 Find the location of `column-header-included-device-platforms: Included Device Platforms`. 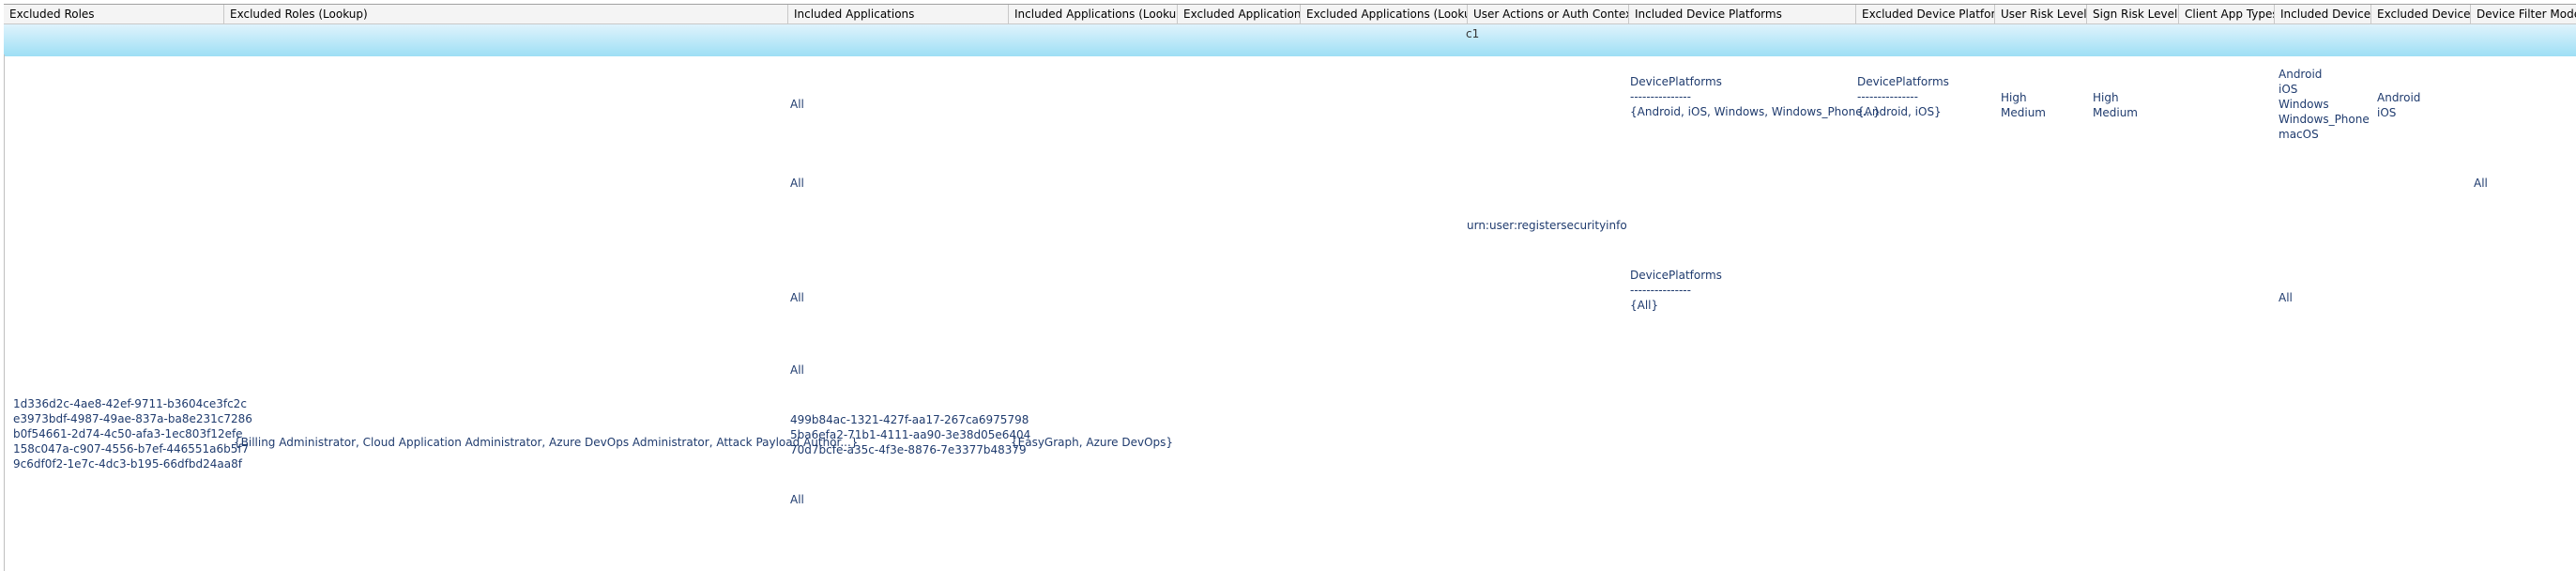

column-header-included-device-platforms: Included Device Platforms is located at coordinates (1742, 14).